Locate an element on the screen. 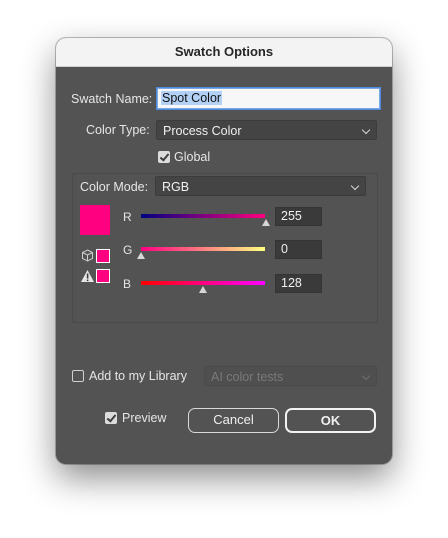  channel-g-slider is located at coordinates (203, 249).